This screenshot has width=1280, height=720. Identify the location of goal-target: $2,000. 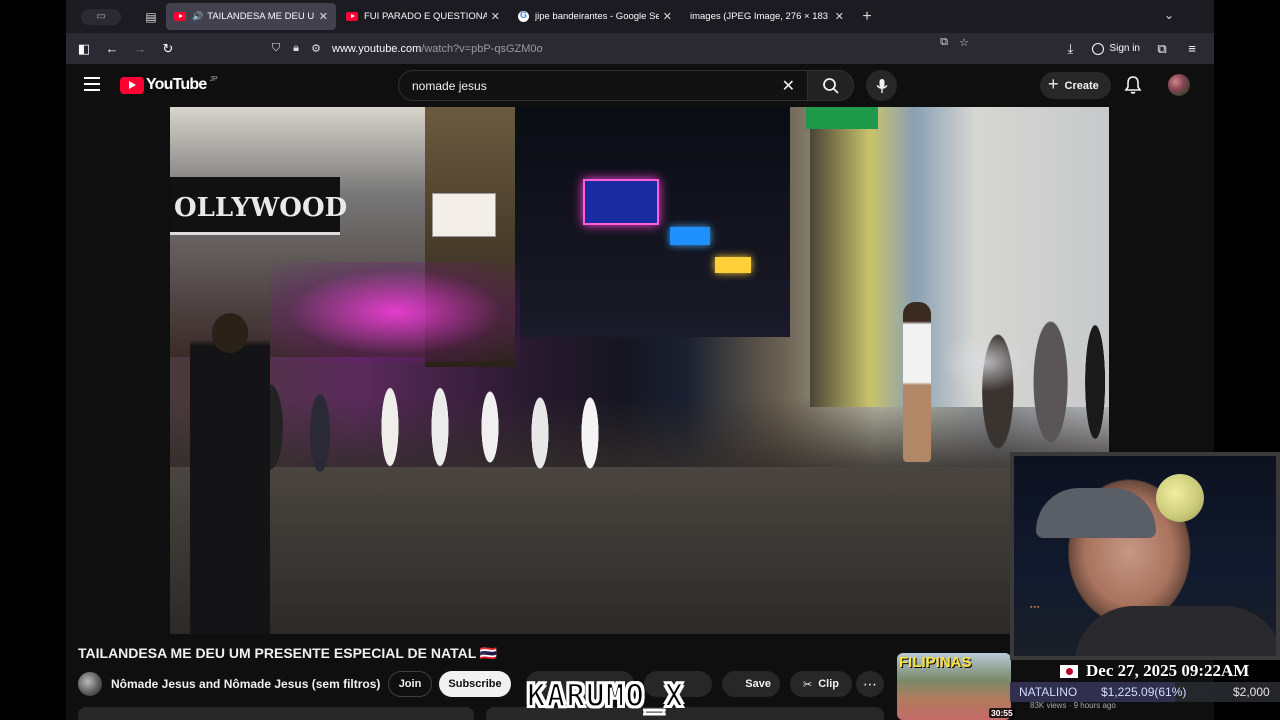
(1251, 692).